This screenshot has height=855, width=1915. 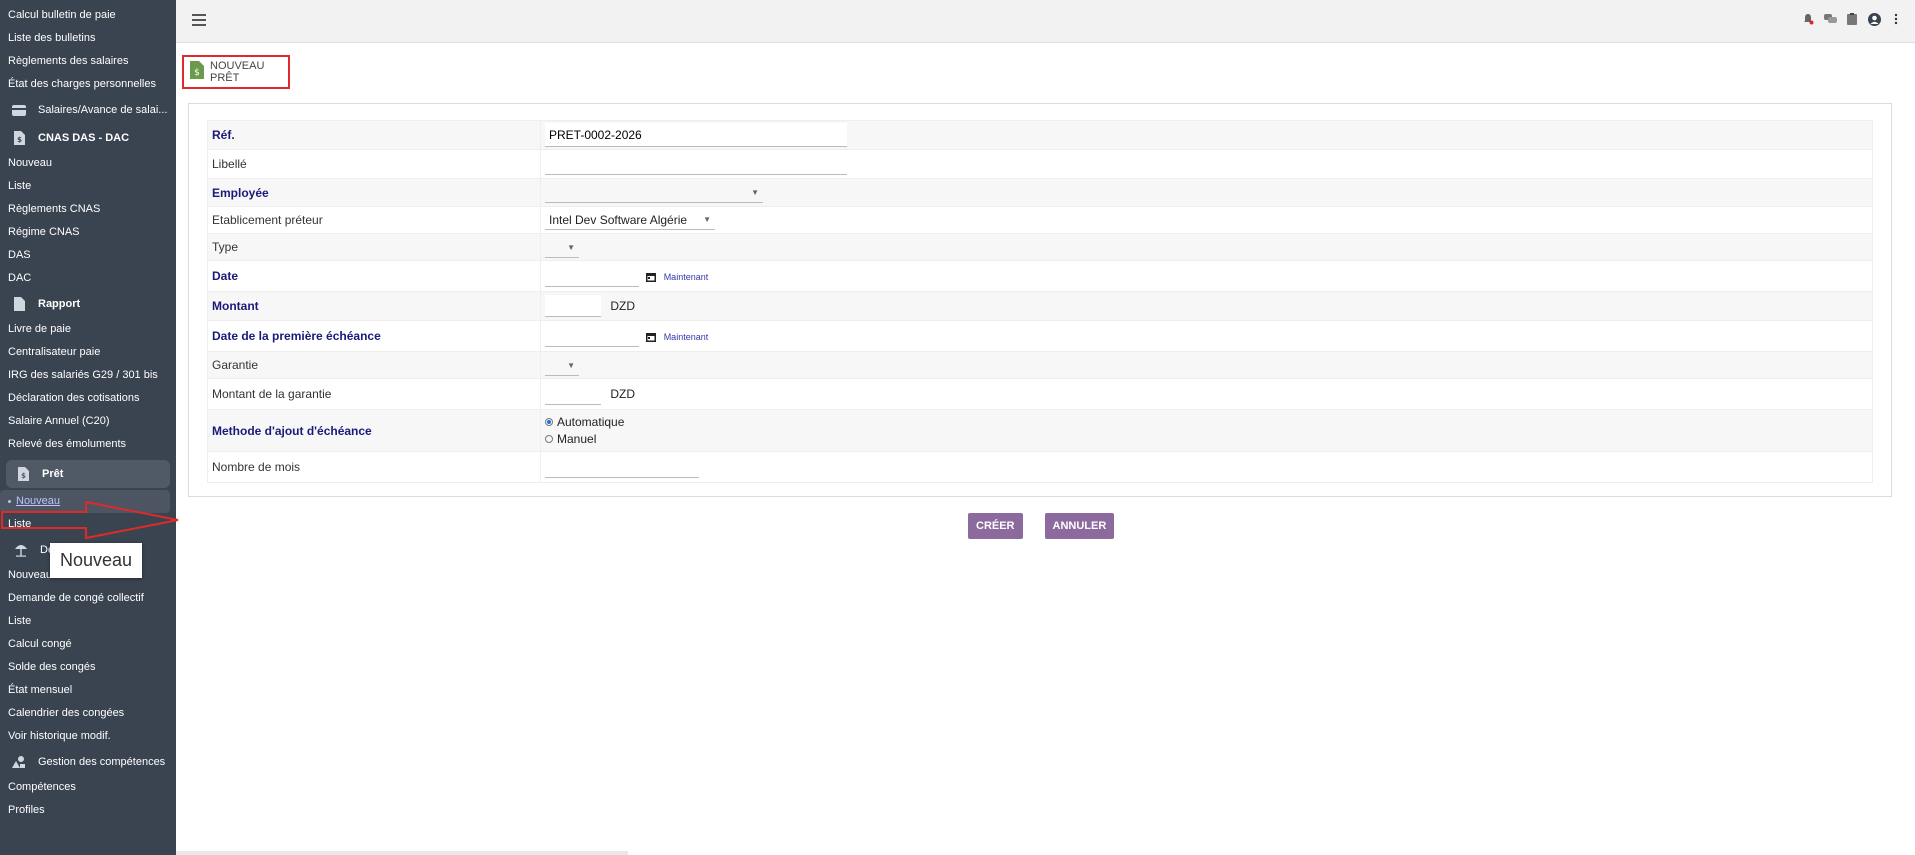 I want to click on sidebar-item-etat-mensuel: État mensuel, so click(x=88, y=690).